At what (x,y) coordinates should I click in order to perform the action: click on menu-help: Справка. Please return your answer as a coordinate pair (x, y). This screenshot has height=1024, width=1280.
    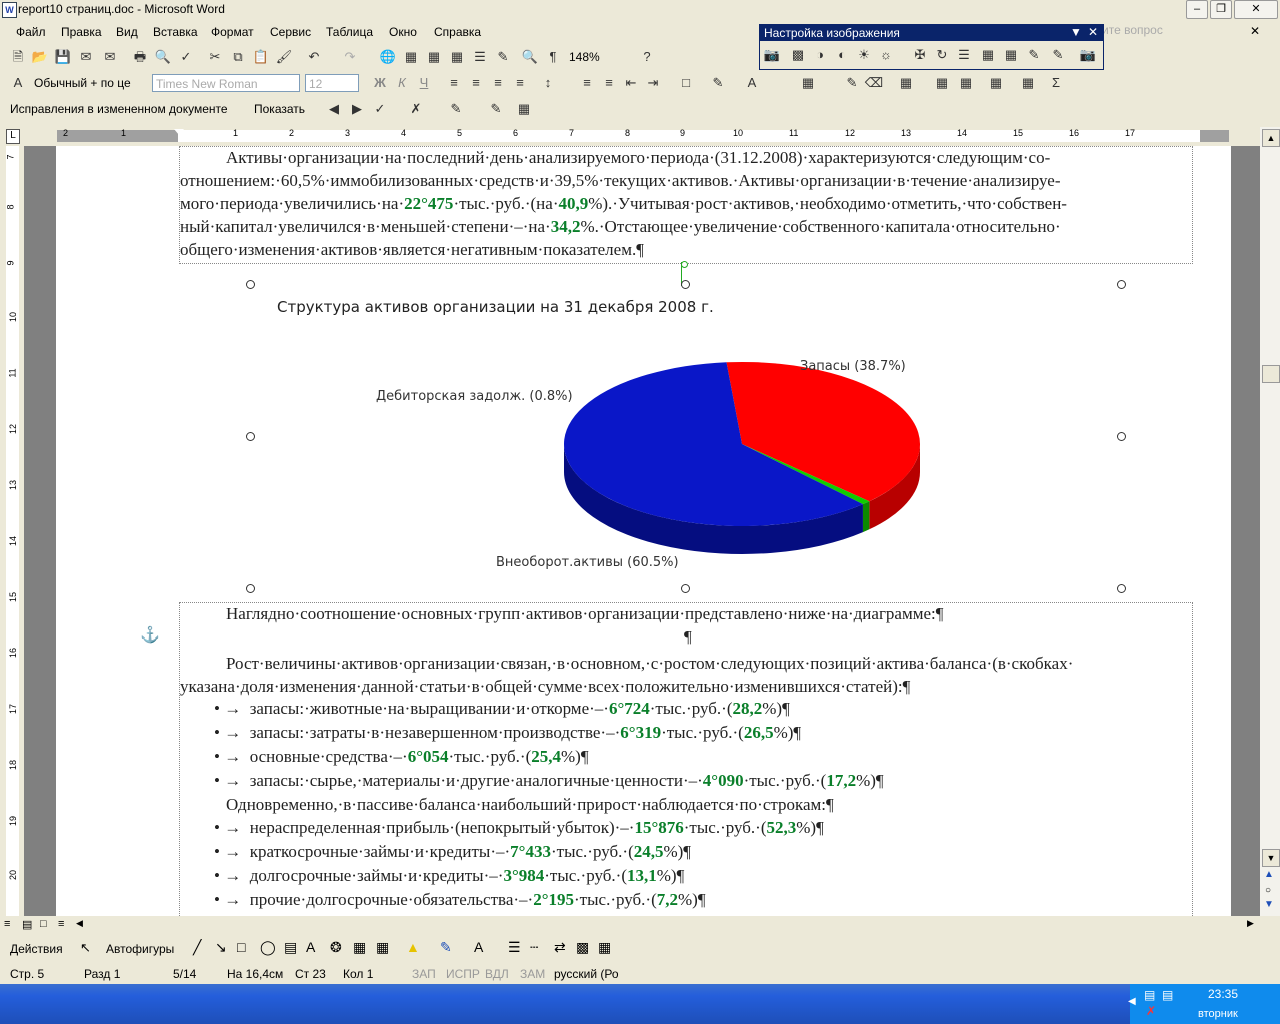
    Looking at the image, I should click on (457, 32).